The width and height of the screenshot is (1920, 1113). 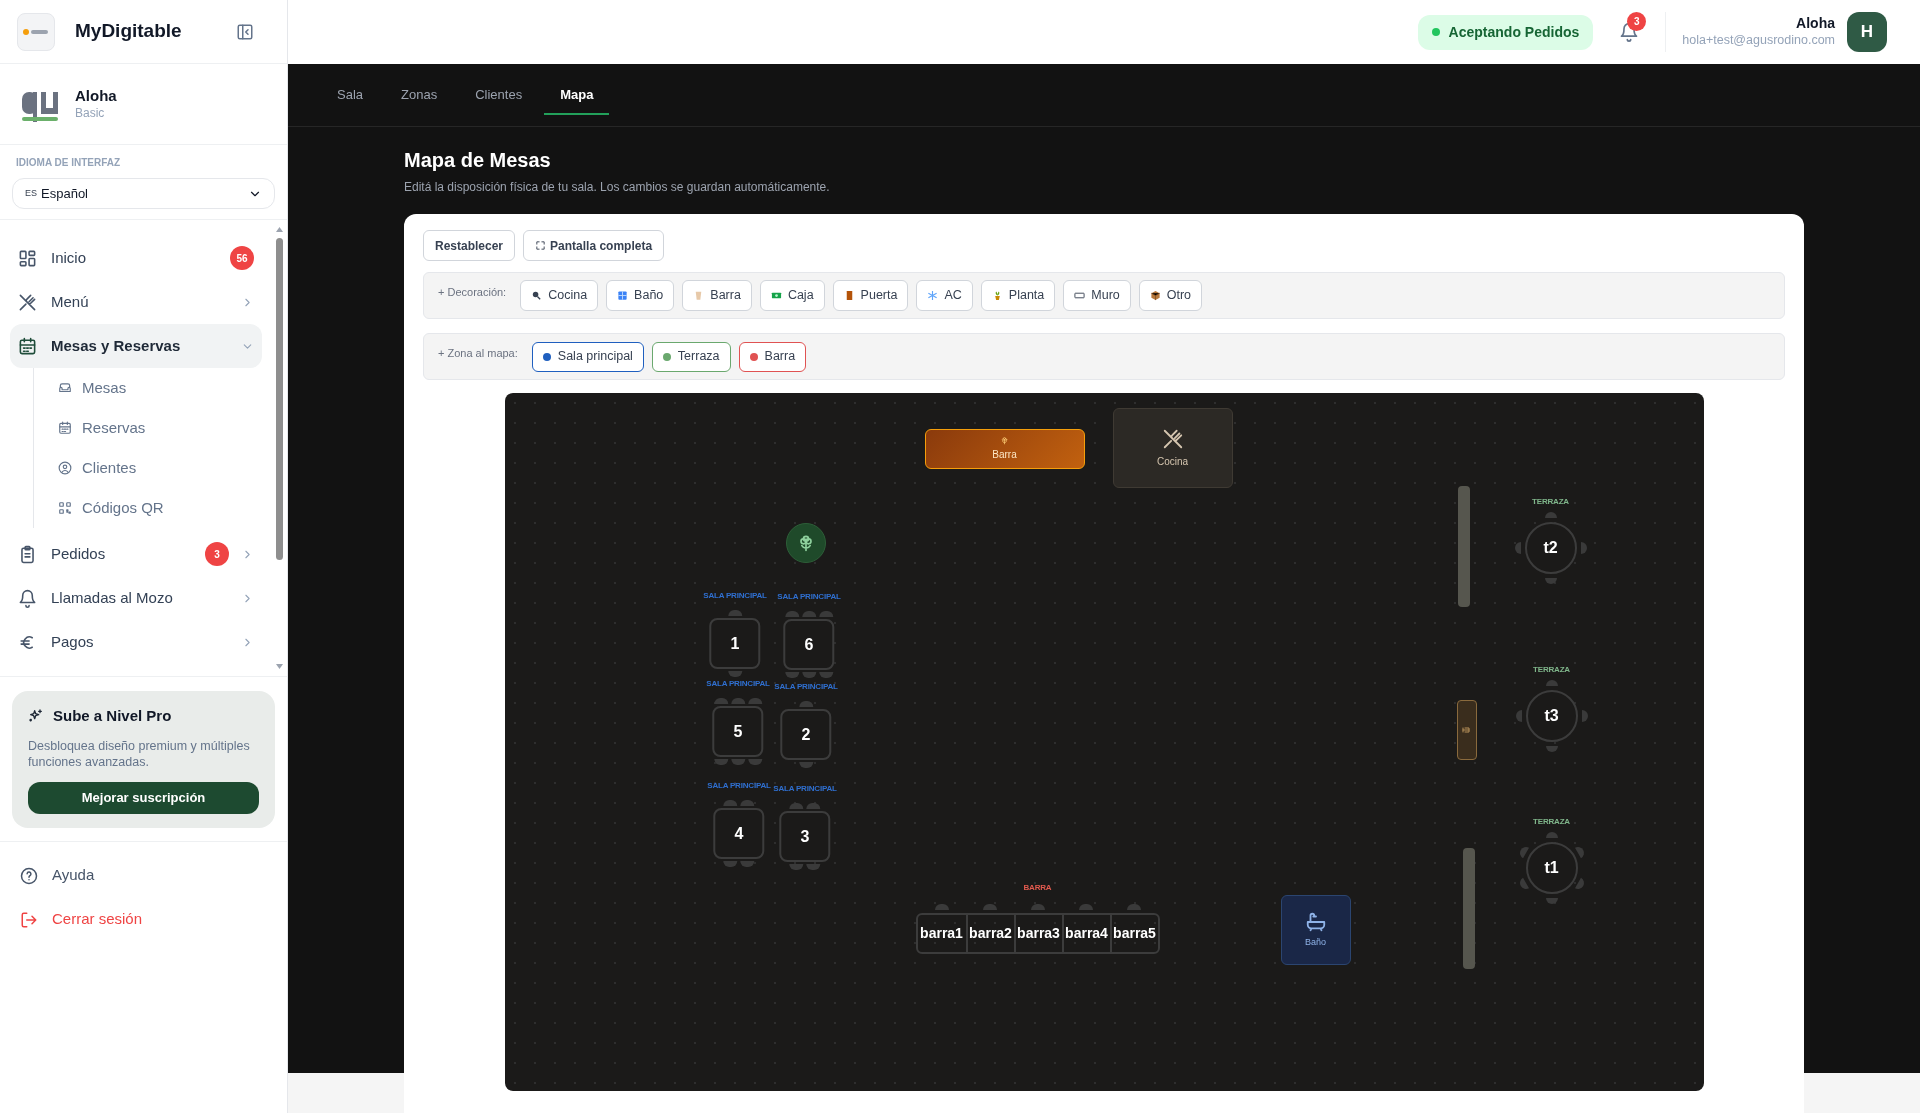 I want to click on sub-nav-item: Clientes, so click(x=160, y=468).